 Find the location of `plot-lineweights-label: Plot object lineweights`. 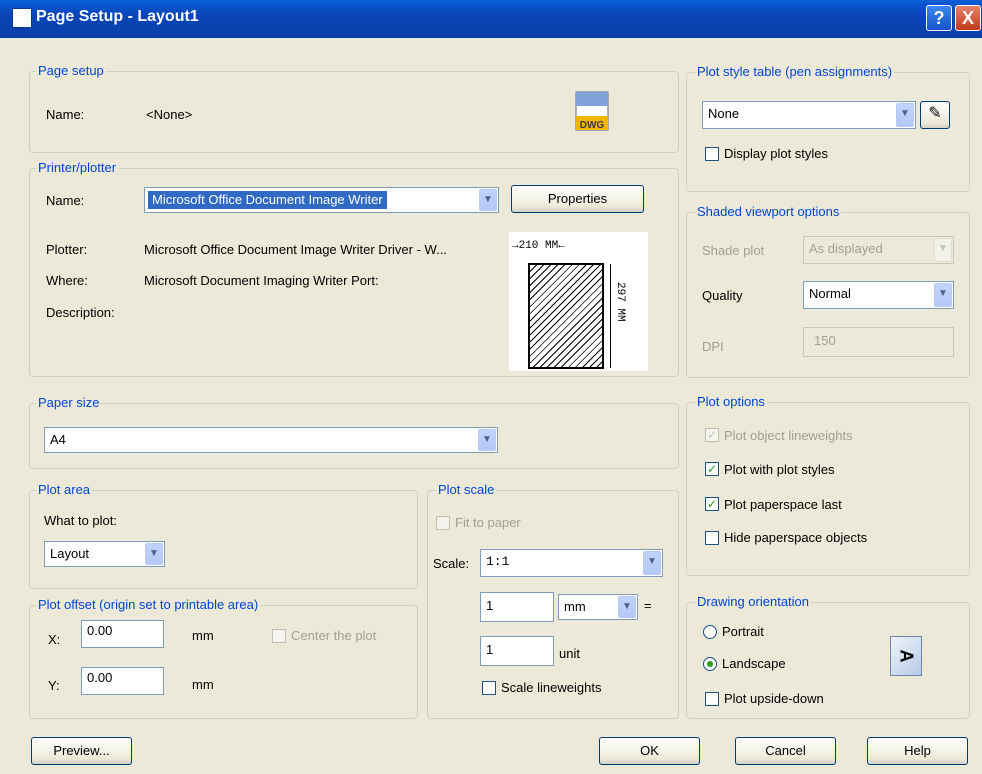

plot-lineweights-label: Plot object lineweights is located at coordinates (788, 435).